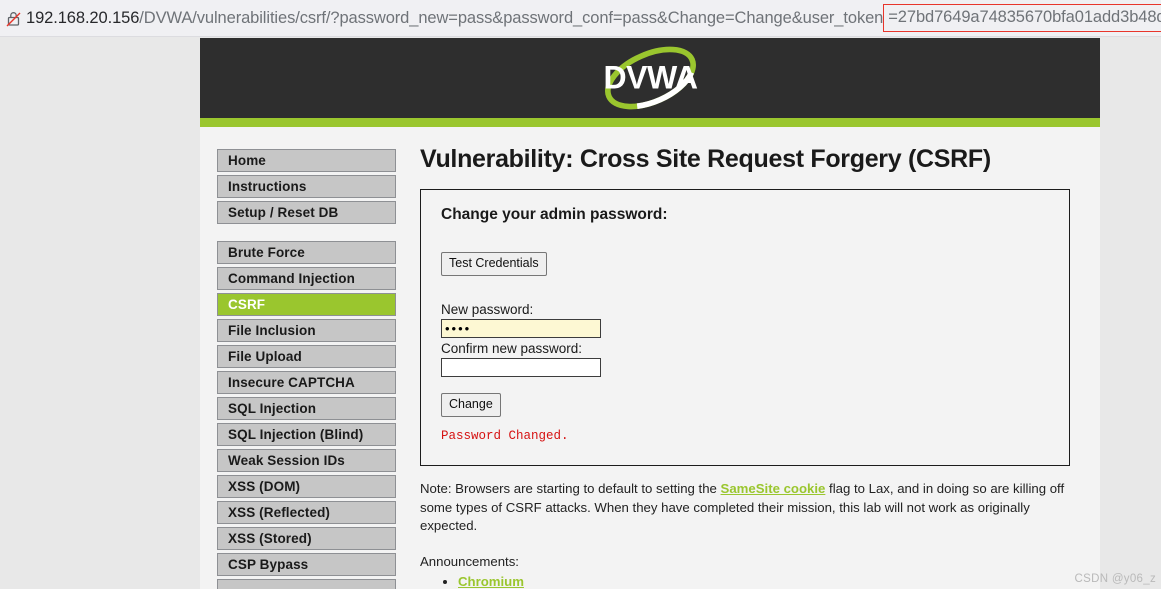 This screenshot has width=1161, height=589. What do you see at coordinates (491, 581) in the screenshot?
I see `announcement-link-chromium: Chromium` at bounding box center [491, 581].